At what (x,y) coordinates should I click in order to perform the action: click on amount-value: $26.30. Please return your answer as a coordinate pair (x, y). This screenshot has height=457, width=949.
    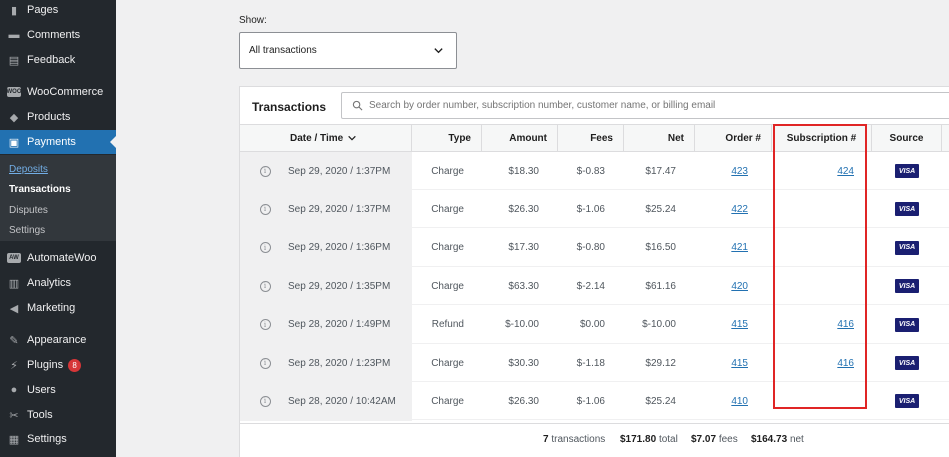
    Looking at the image, I should click on (523, 401).